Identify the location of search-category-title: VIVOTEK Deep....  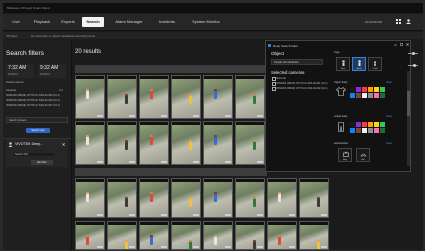
(29, 144).